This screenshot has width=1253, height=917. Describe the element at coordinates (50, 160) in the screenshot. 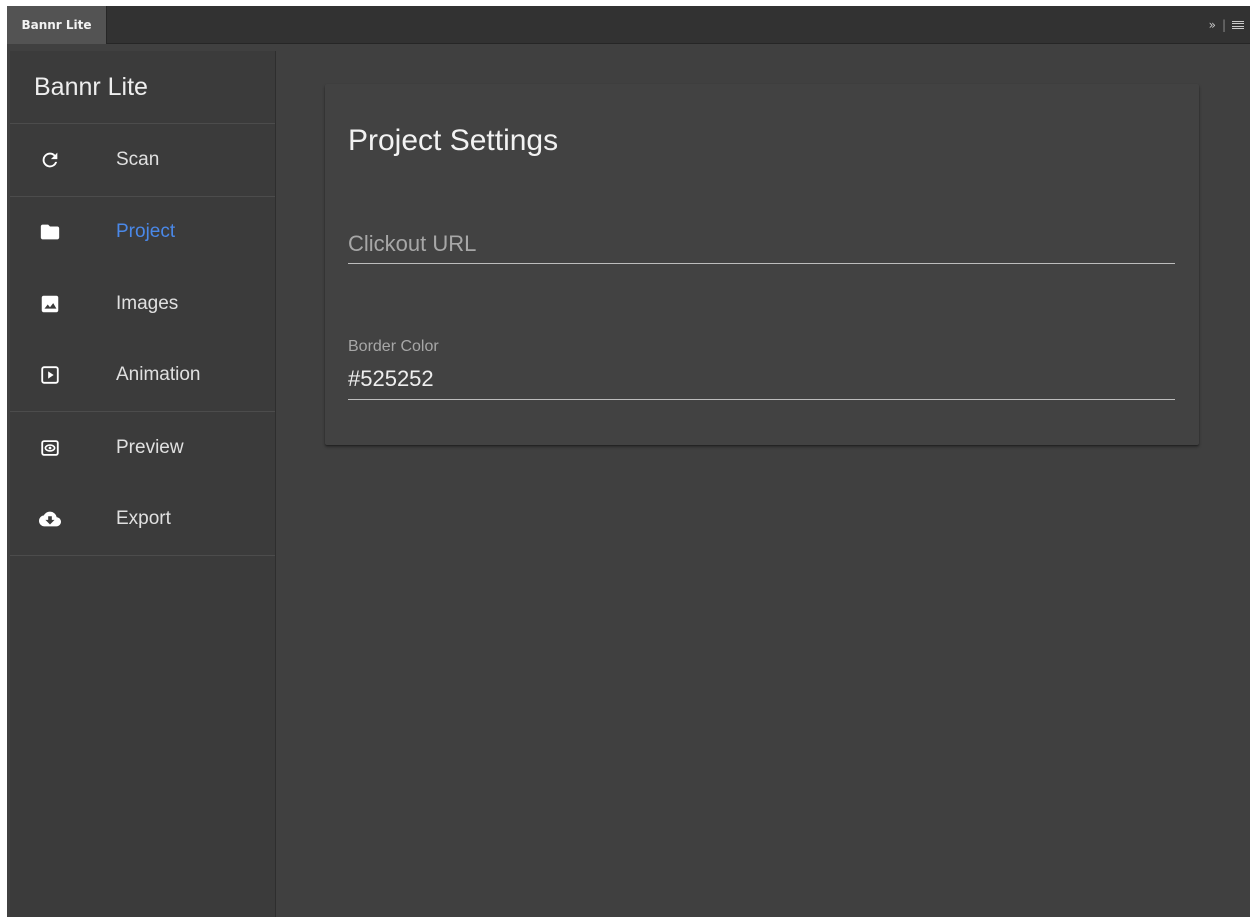

I see `refresh-icon` at that location.